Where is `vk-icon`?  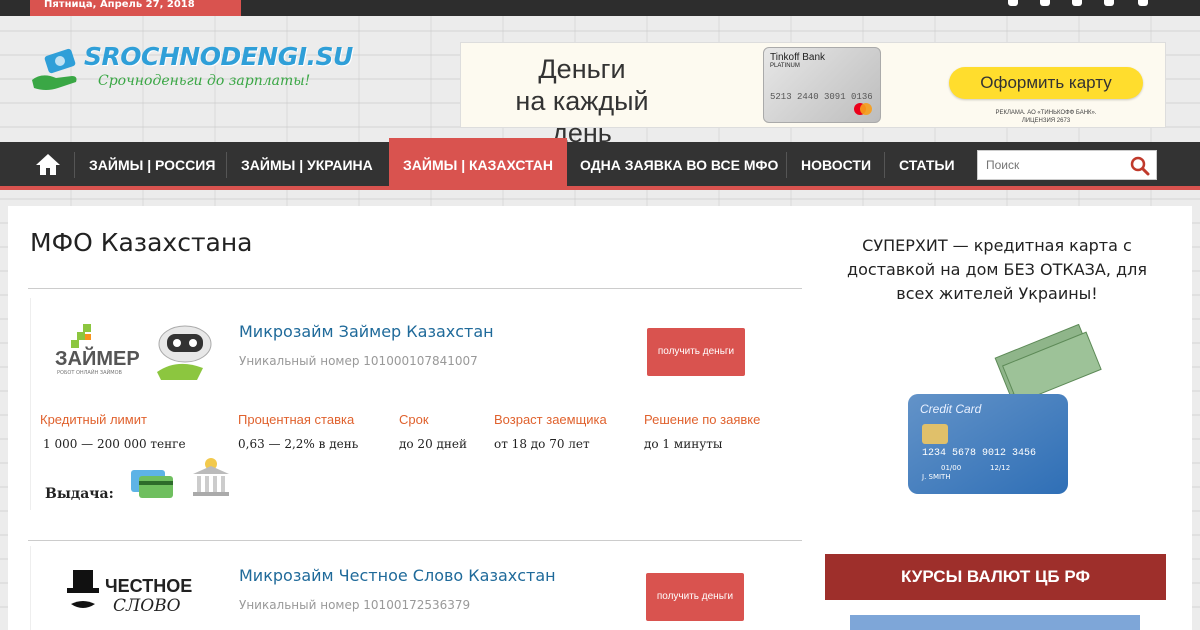 vk-icon is located at coordinates (1045, 3).